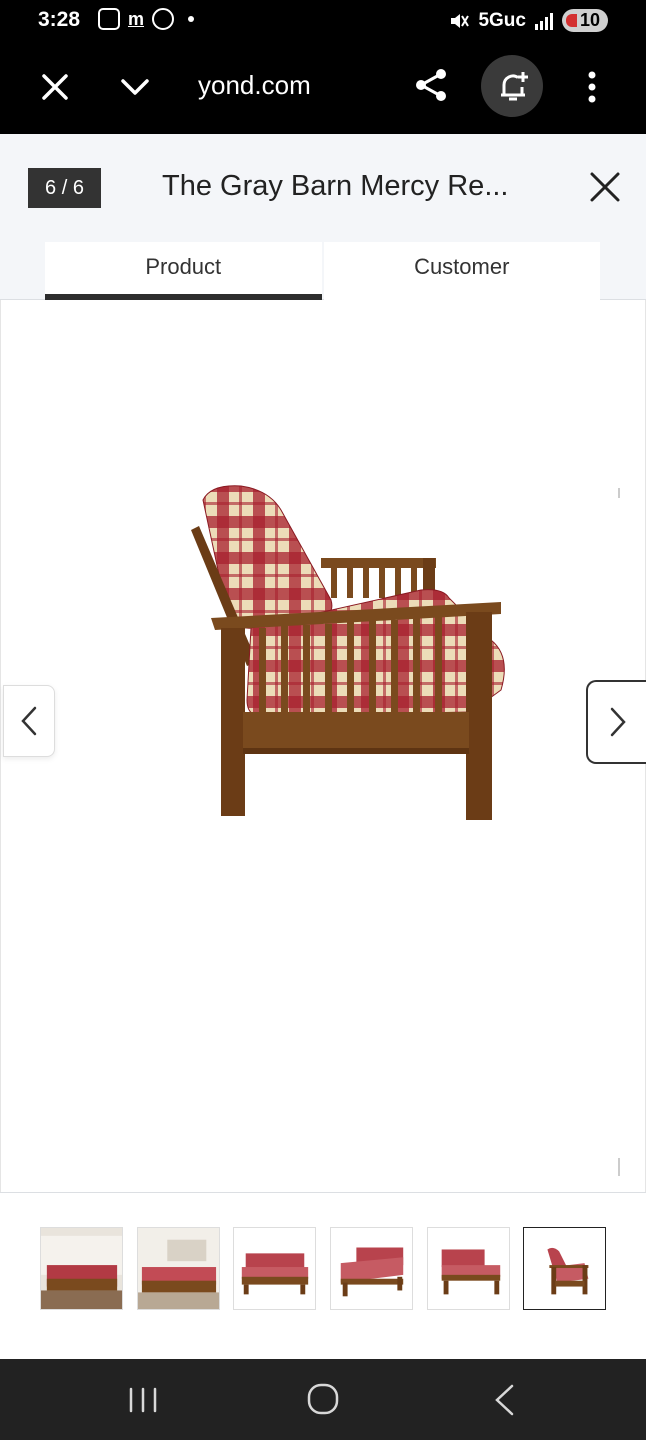 This screenshot has height=1440, width=646. What do you see at coordinates (323, 1275) in the screenshot?
I see `thumbnail-strip` at bounding box center [323, 1275].